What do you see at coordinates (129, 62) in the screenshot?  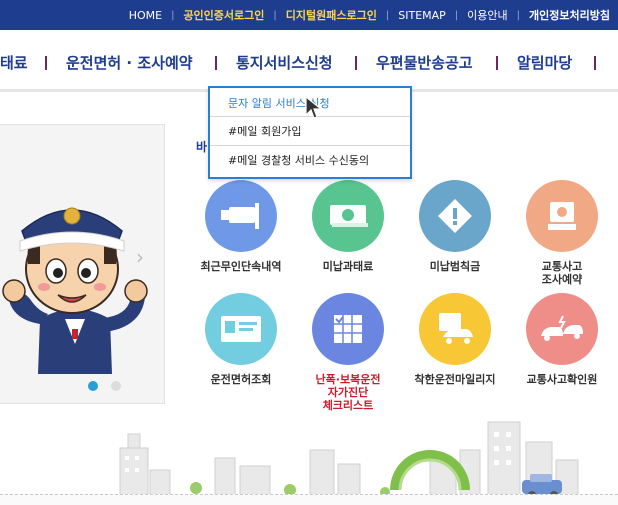 I see `nav-item-license-reservation: 운전면허 · 조사예약` at bounding box center [129, 62].